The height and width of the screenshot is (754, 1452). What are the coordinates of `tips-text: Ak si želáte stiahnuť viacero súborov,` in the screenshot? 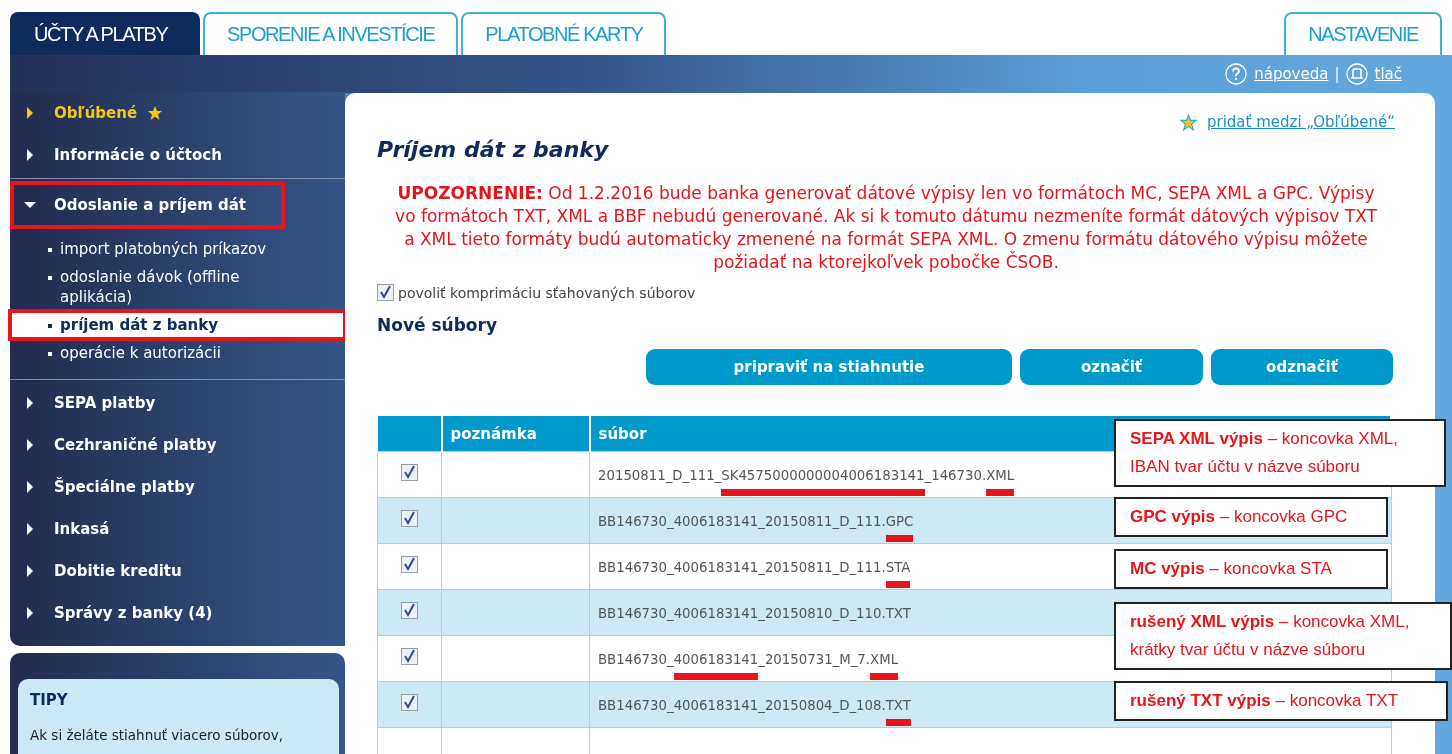 It's located at (157, 735).